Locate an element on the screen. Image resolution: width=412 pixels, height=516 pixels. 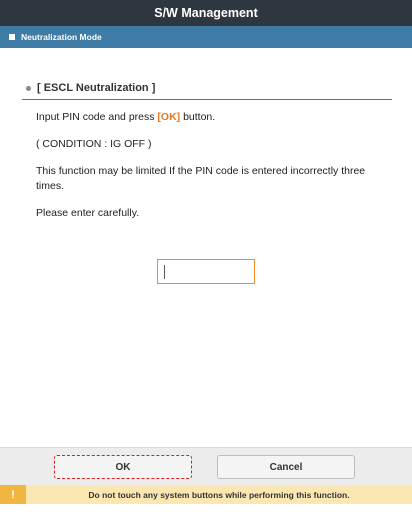
careful-text: Please enter carefully. is located at coordinates (88, 213).